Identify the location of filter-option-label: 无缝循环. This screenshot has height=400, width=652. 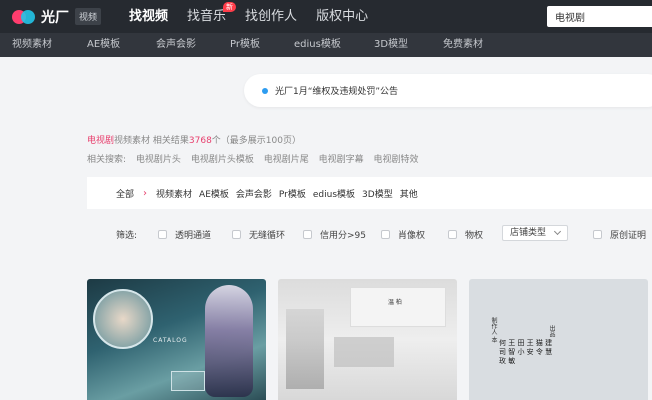
(267, 236).